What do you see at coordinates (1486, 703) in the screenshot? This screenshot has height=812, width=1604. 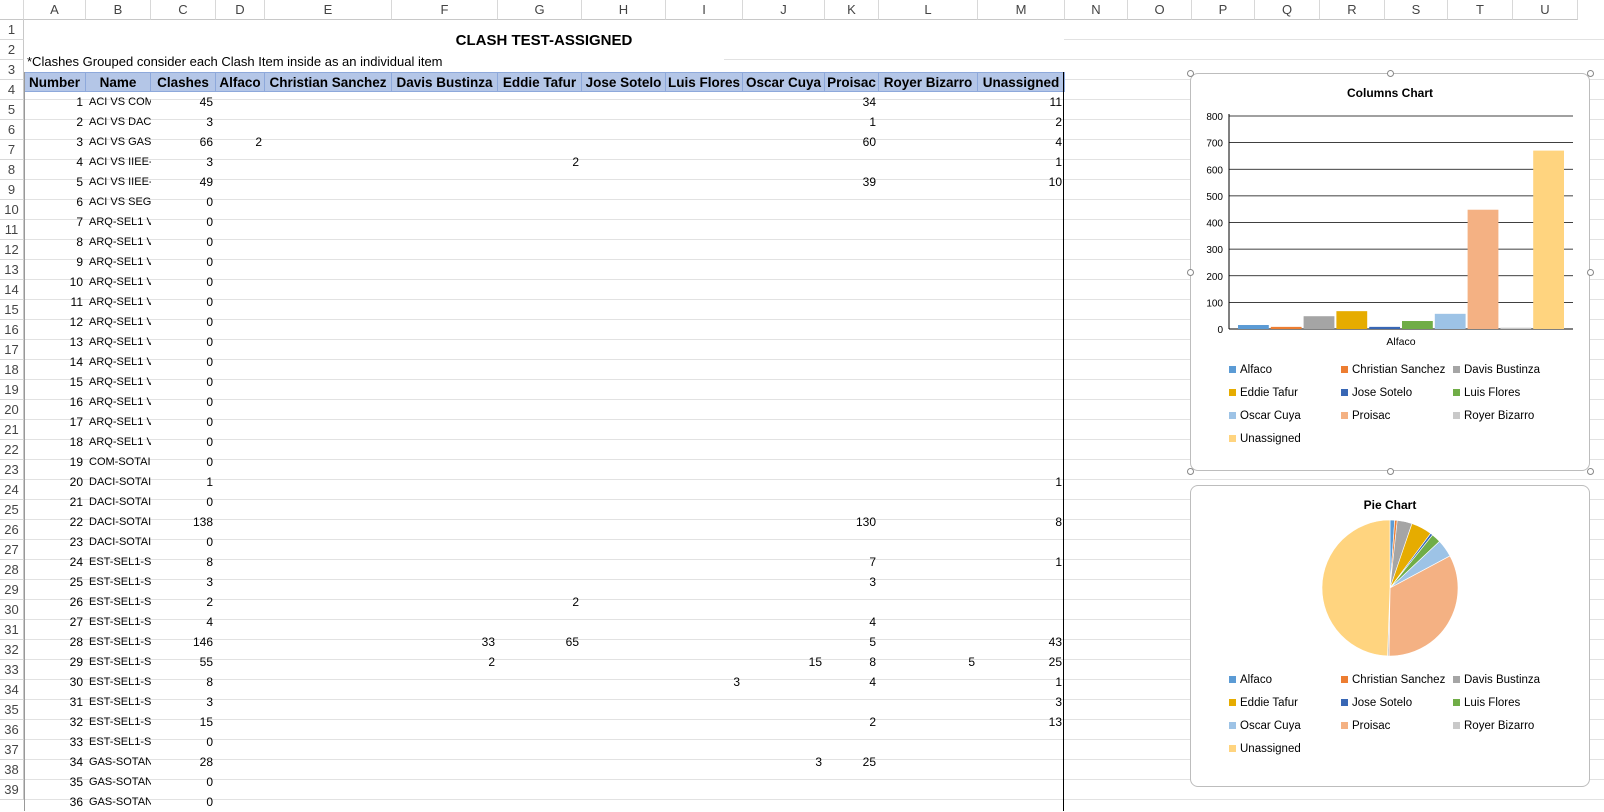 I see `legend-item-luis-flores: Luis Flores` at bounding box center [1486, 703].